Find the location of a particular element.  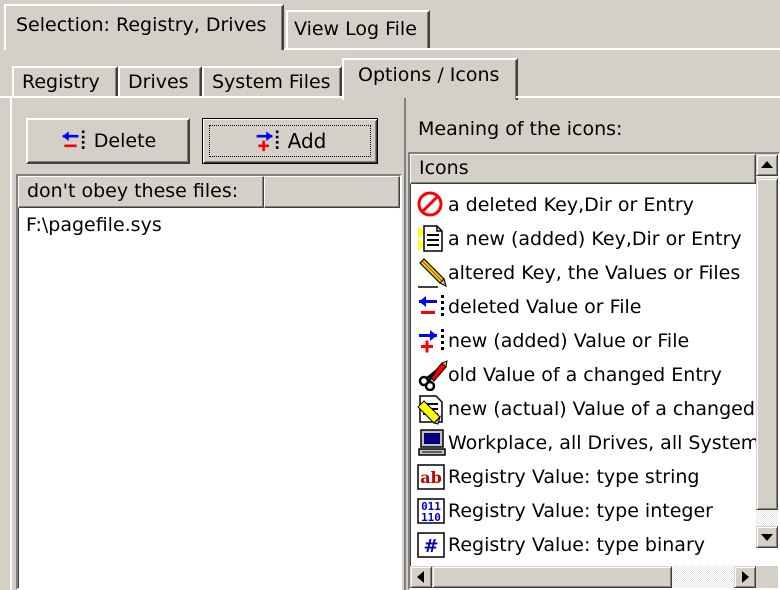

horizontal-scrollbar is located at coordinates (583, 577).